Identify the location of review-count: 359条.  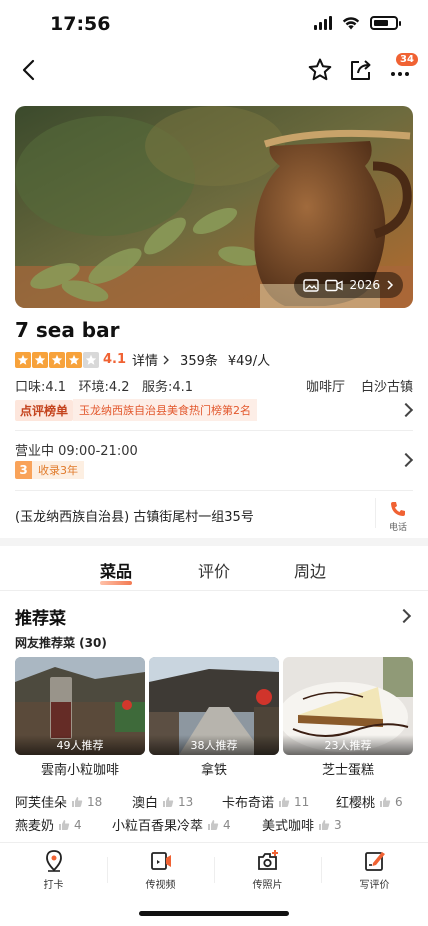
(199, 361).